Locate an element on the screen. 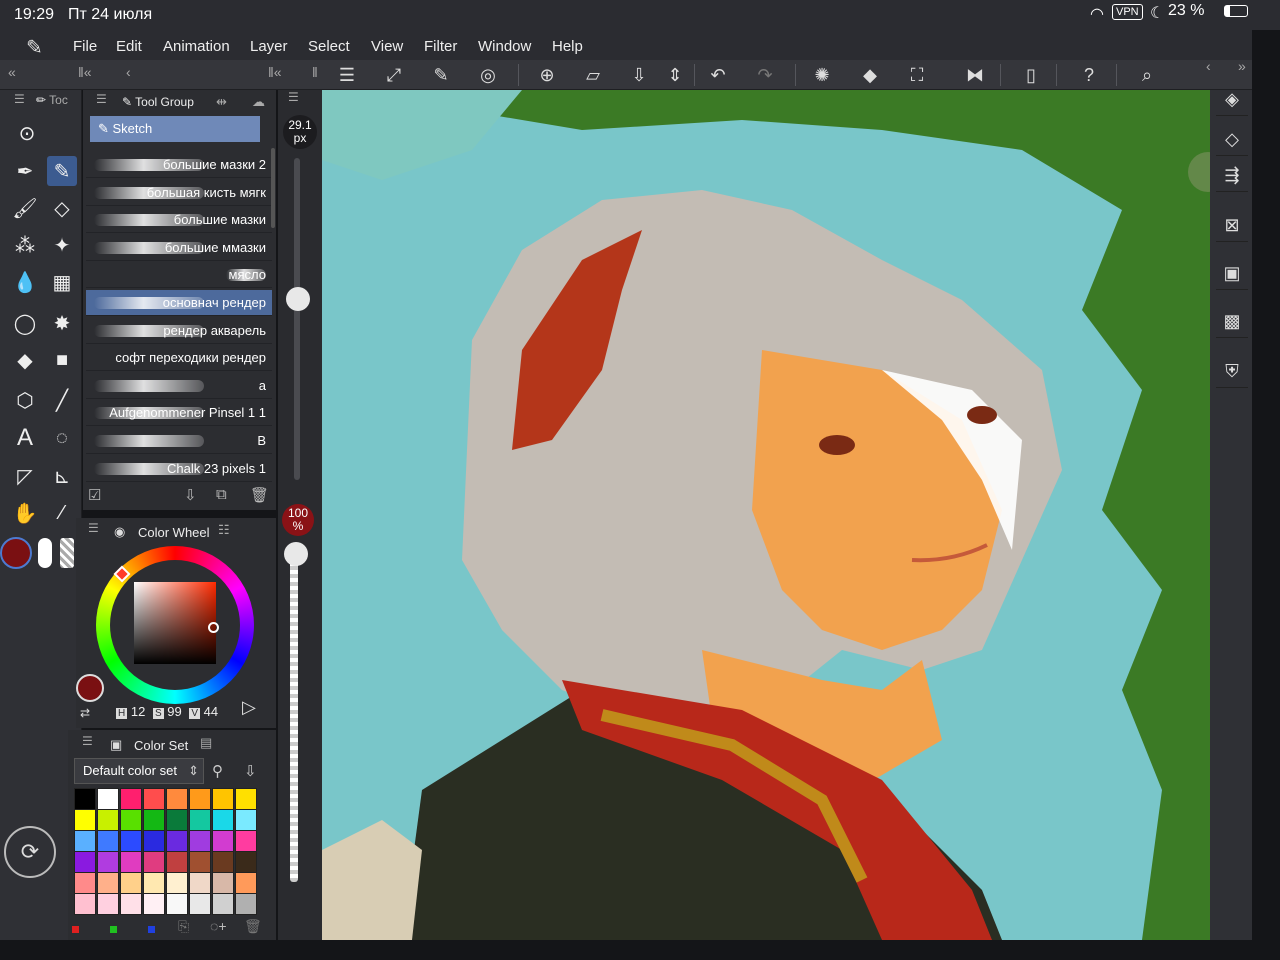  brush-item: рендер акварель is located at coordinates (179, 331).